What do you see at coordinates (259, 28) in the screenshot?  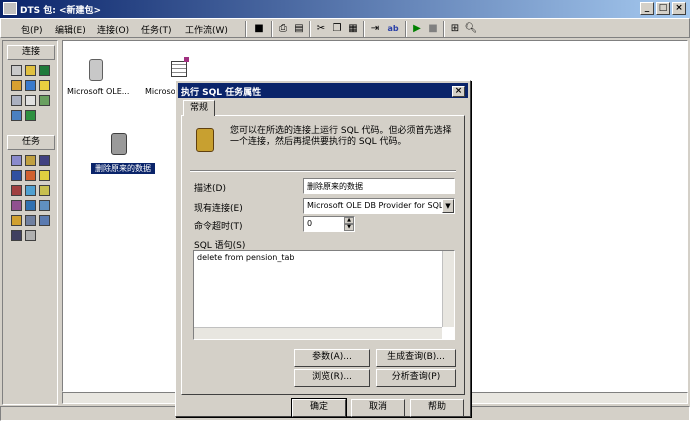 I see `save-icon: ■` at bounding box center [259, 28].